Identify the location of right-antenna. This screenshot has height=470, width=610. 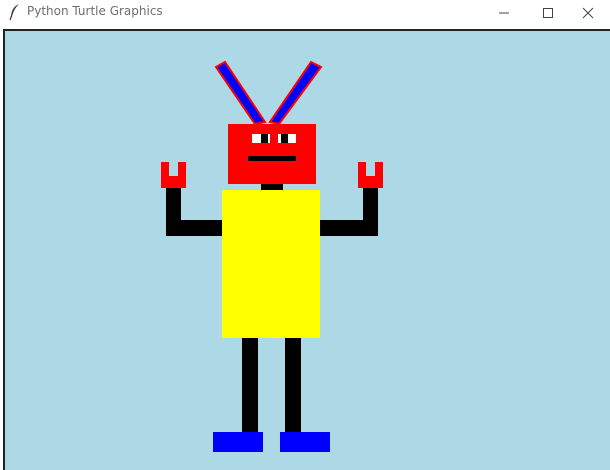
(295, 93).